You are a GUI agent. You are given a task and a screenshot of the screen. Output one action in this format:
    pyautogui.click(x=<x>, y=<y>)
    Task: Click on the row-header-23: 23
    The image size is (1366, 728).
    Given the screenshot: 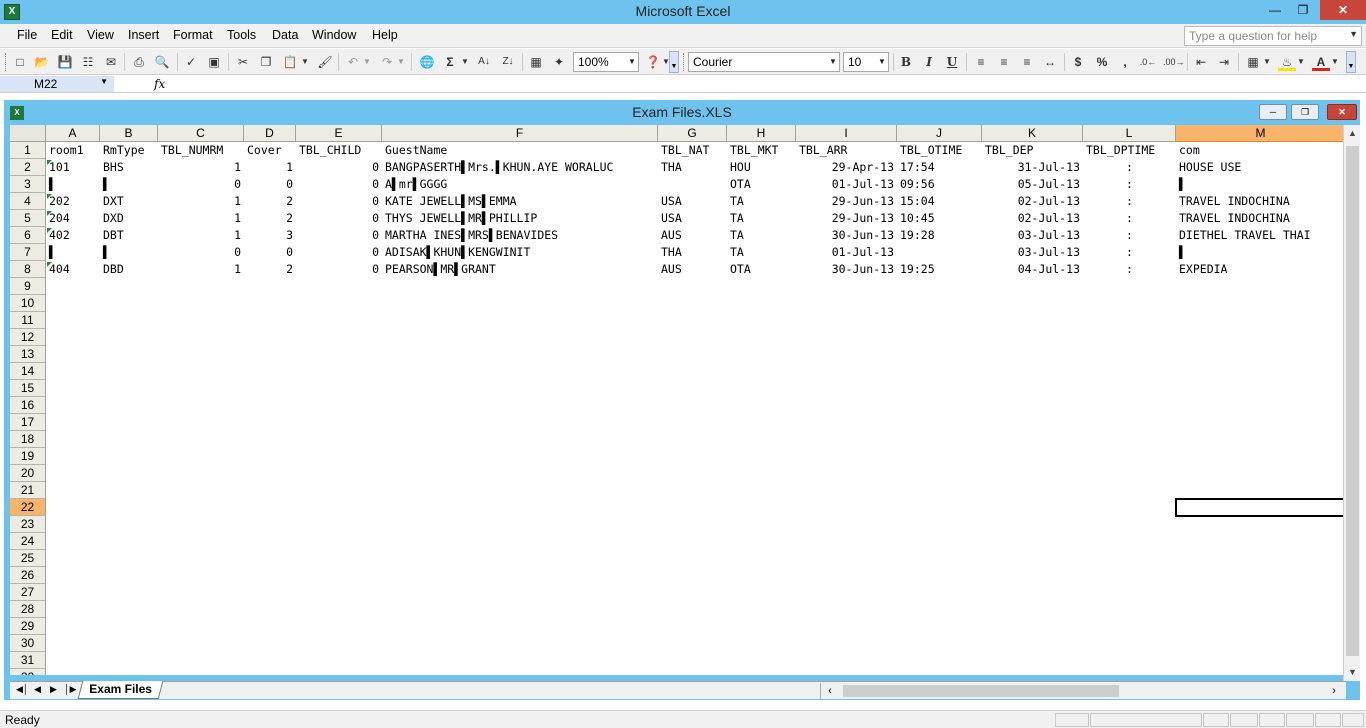 What is the action you would take?
    pyautogui.click(x=28, y=524)
    